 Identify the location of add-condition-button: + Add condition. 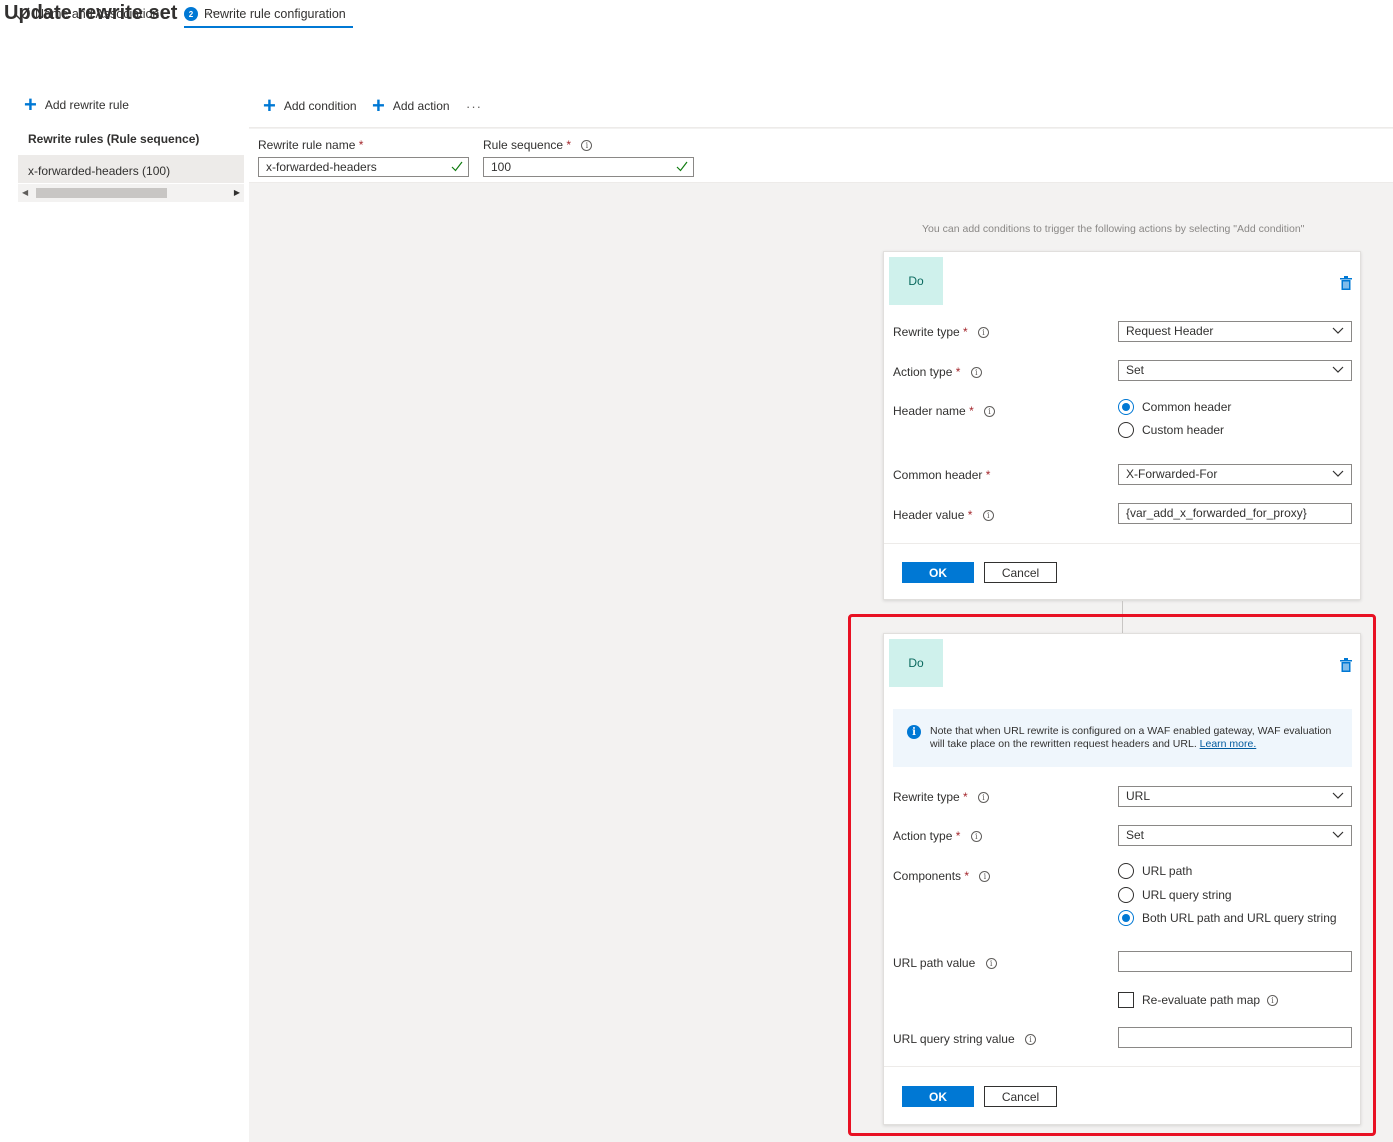
(310, 105).